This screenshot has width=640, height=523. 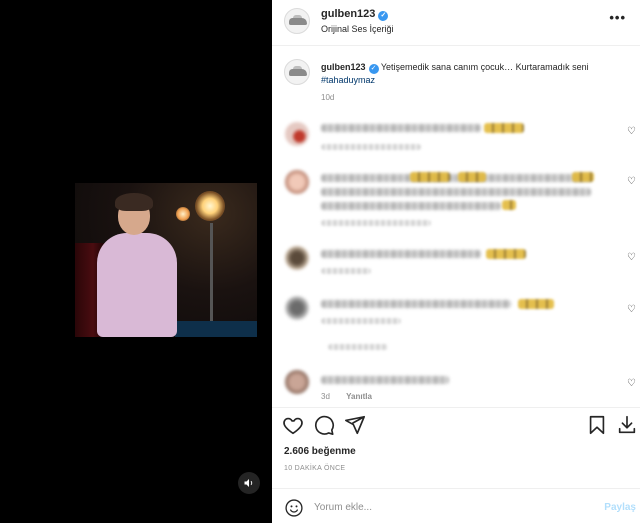 What do you see at coordinates (627, 425) in the screenshot?
I see `download-icon` at bounding box center [627, 425].